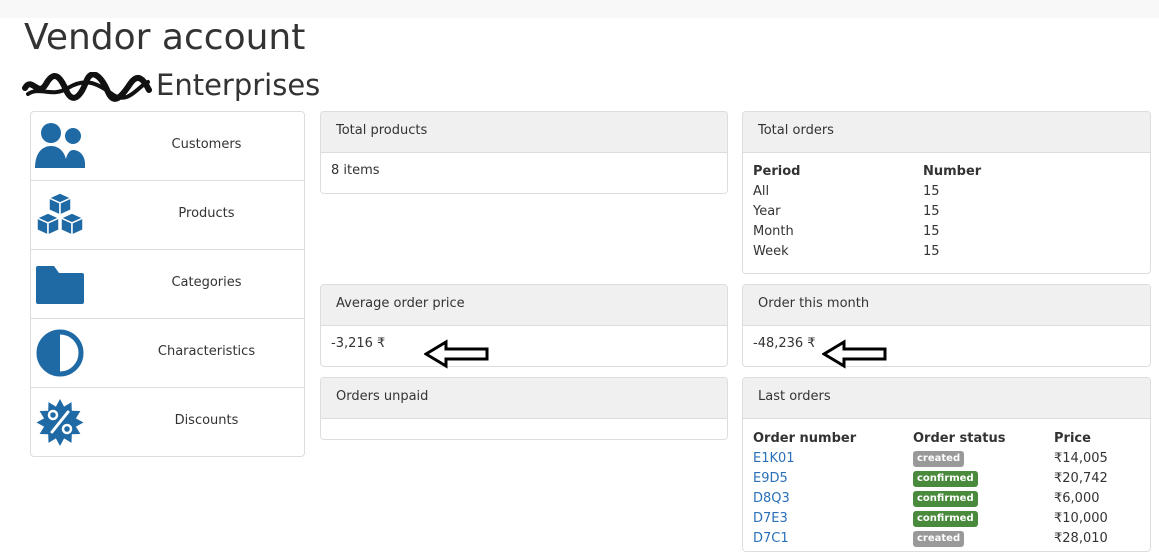  What do you see at coordinates (524, 305) in the screenshot?
I see `panel-heading: Average order price` at bounding box center [524, 305].